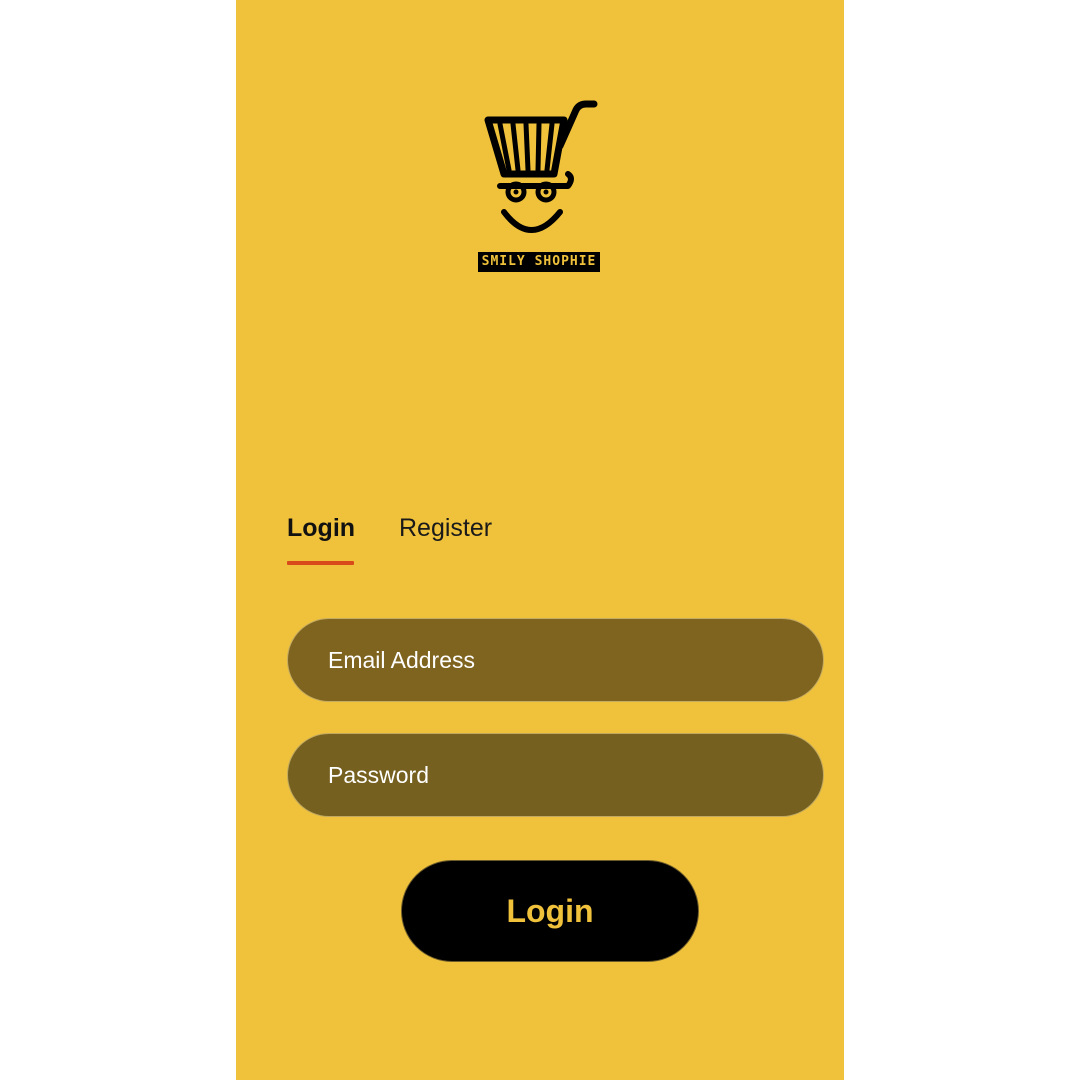 This screenshot has height=1080, width=1080. I want to click on email-field, so click(555, 660).